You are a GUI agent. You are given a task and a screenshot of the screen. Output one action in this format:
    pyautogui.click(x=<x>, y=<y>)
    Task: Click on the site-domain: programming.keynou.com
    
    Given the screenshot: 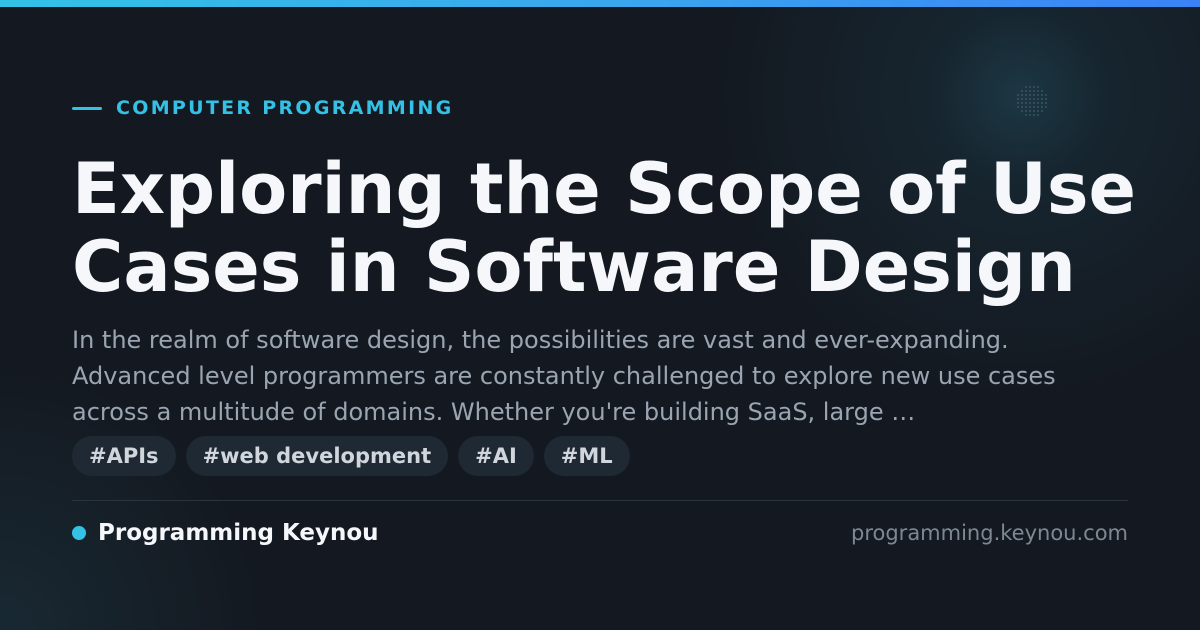 What is the action you would take?
    pyautogui.click(x=989, y=533)
    